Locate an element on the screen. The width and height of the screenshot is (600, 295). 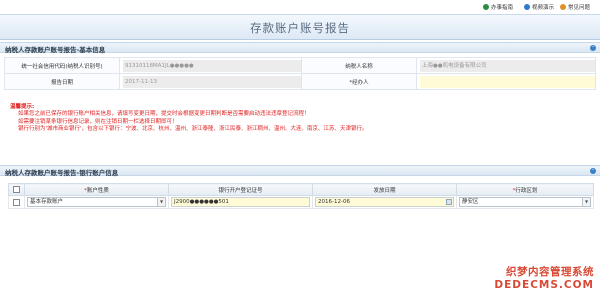
toolbar-guide-link: 办事指南 is located at coordinates (498, 7).